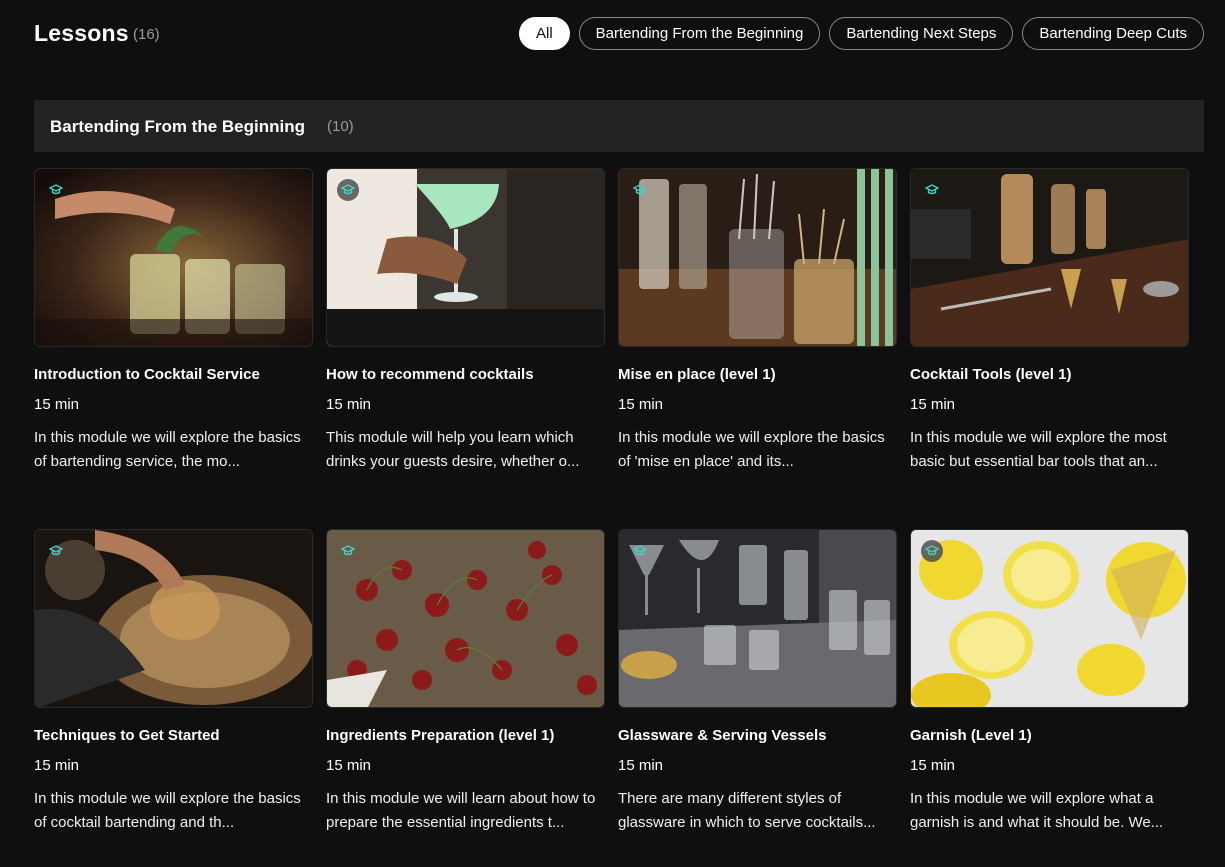 The image size is (1225, 867). I want to click on filter-chip-all: All, so click(544, 33).